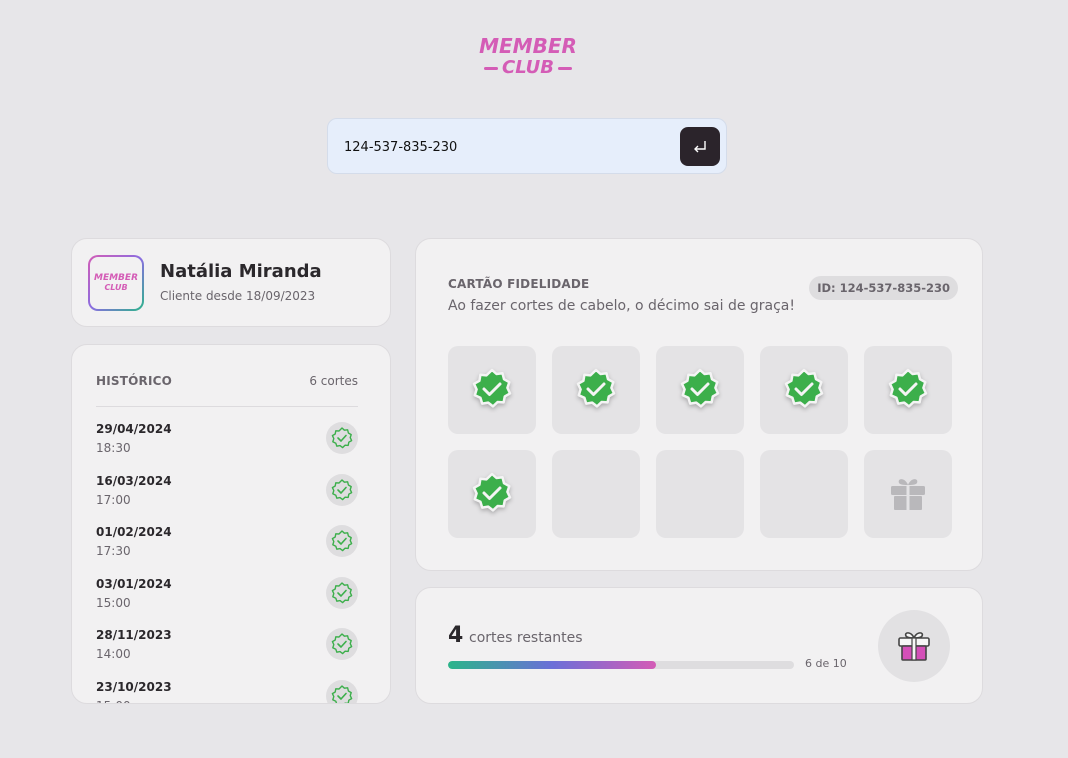 Image resolution: width=1068 pixels, height=758 pixels. I want to click on logo-line1: MEMBER, so click(528, 46).